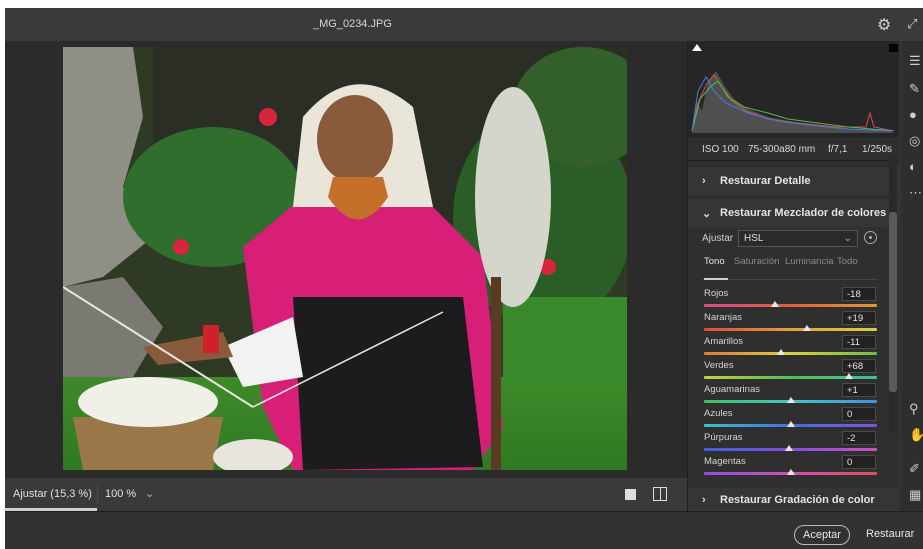 The height and width of the screenshot is (549, 923). I want to click on redeye-icon: ◐, so click(913, 166).